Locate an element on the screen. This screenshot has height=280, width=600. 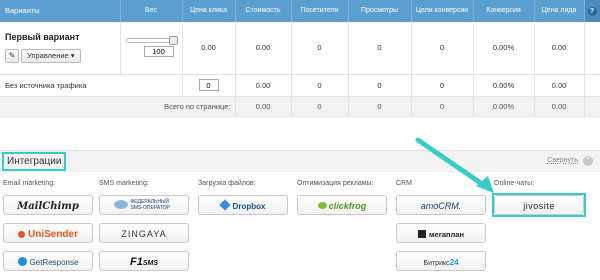
unisender-logo: UniSender is located at coordinates (52, 234).